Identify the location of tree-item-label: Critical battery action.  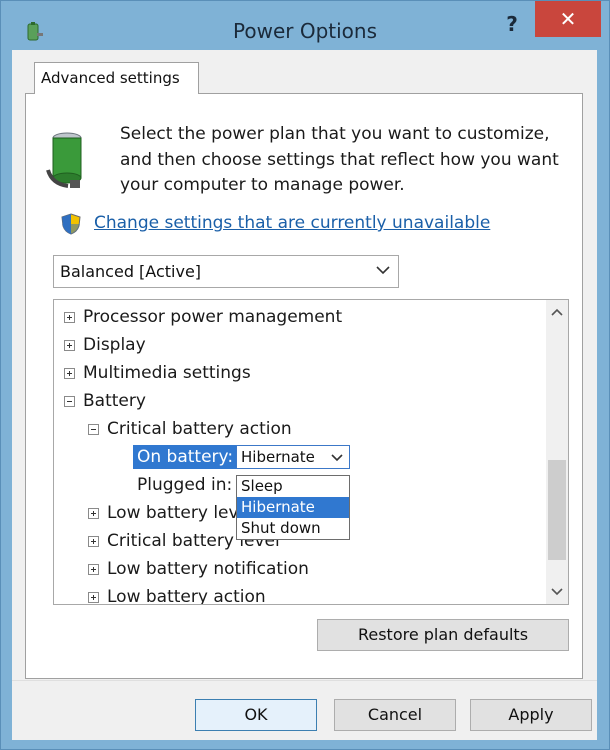
(199, 429).